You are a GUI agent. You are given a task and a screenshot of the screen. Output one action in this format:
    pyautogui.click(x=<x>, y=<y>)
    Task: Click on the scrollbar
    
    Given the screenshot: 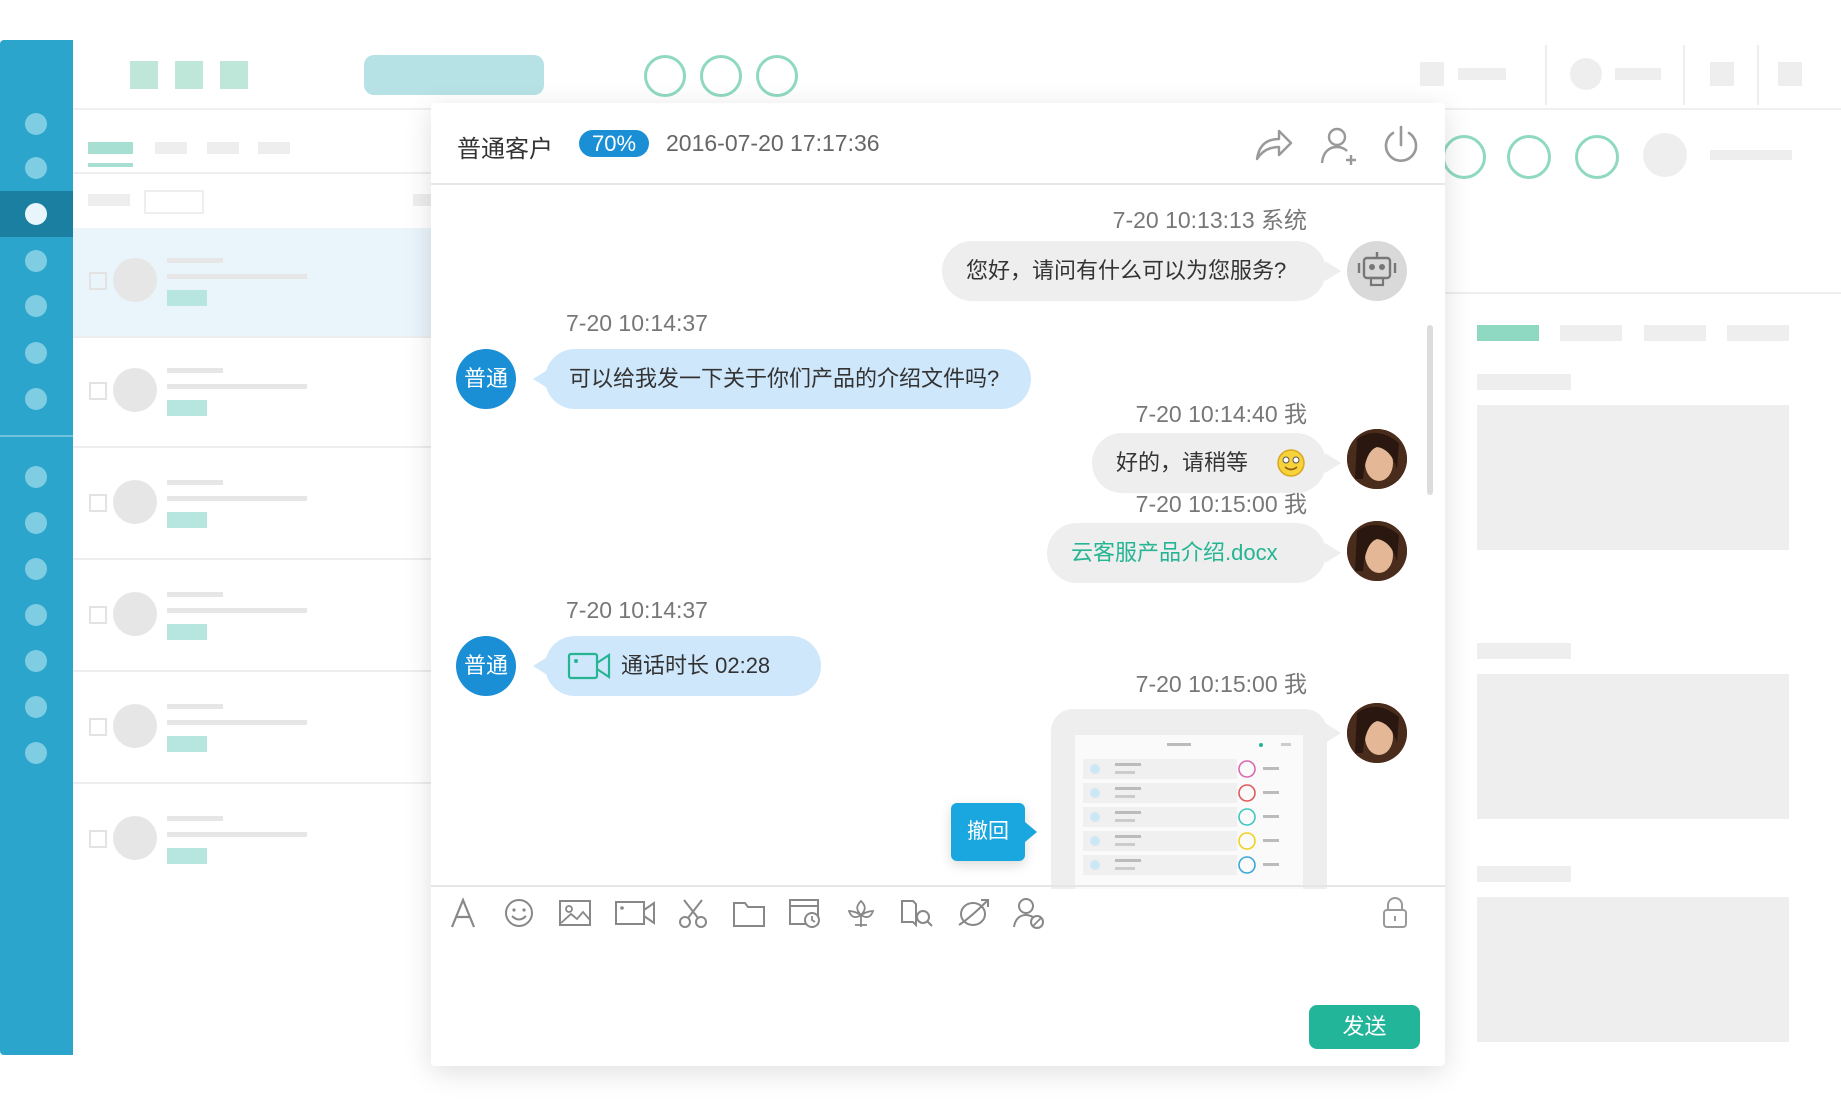 What is the action you would take?
    pyautogui.click(x=1430, y=410)
    